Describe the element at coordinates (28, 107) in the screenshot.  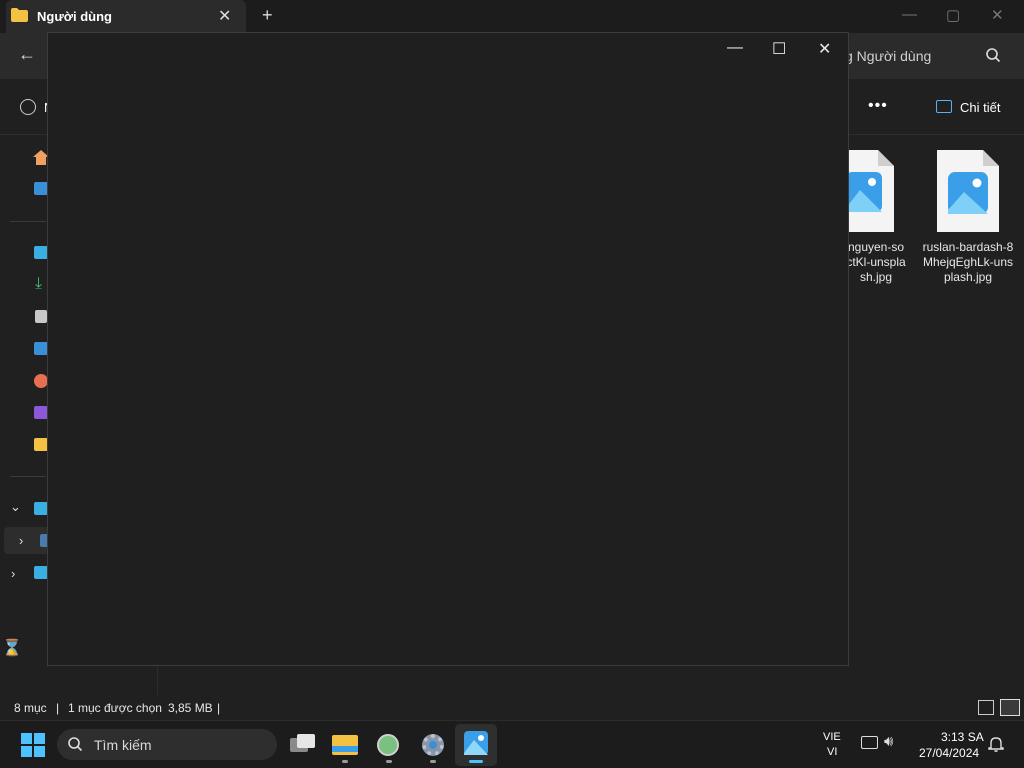
I see `new-icon` at that location.